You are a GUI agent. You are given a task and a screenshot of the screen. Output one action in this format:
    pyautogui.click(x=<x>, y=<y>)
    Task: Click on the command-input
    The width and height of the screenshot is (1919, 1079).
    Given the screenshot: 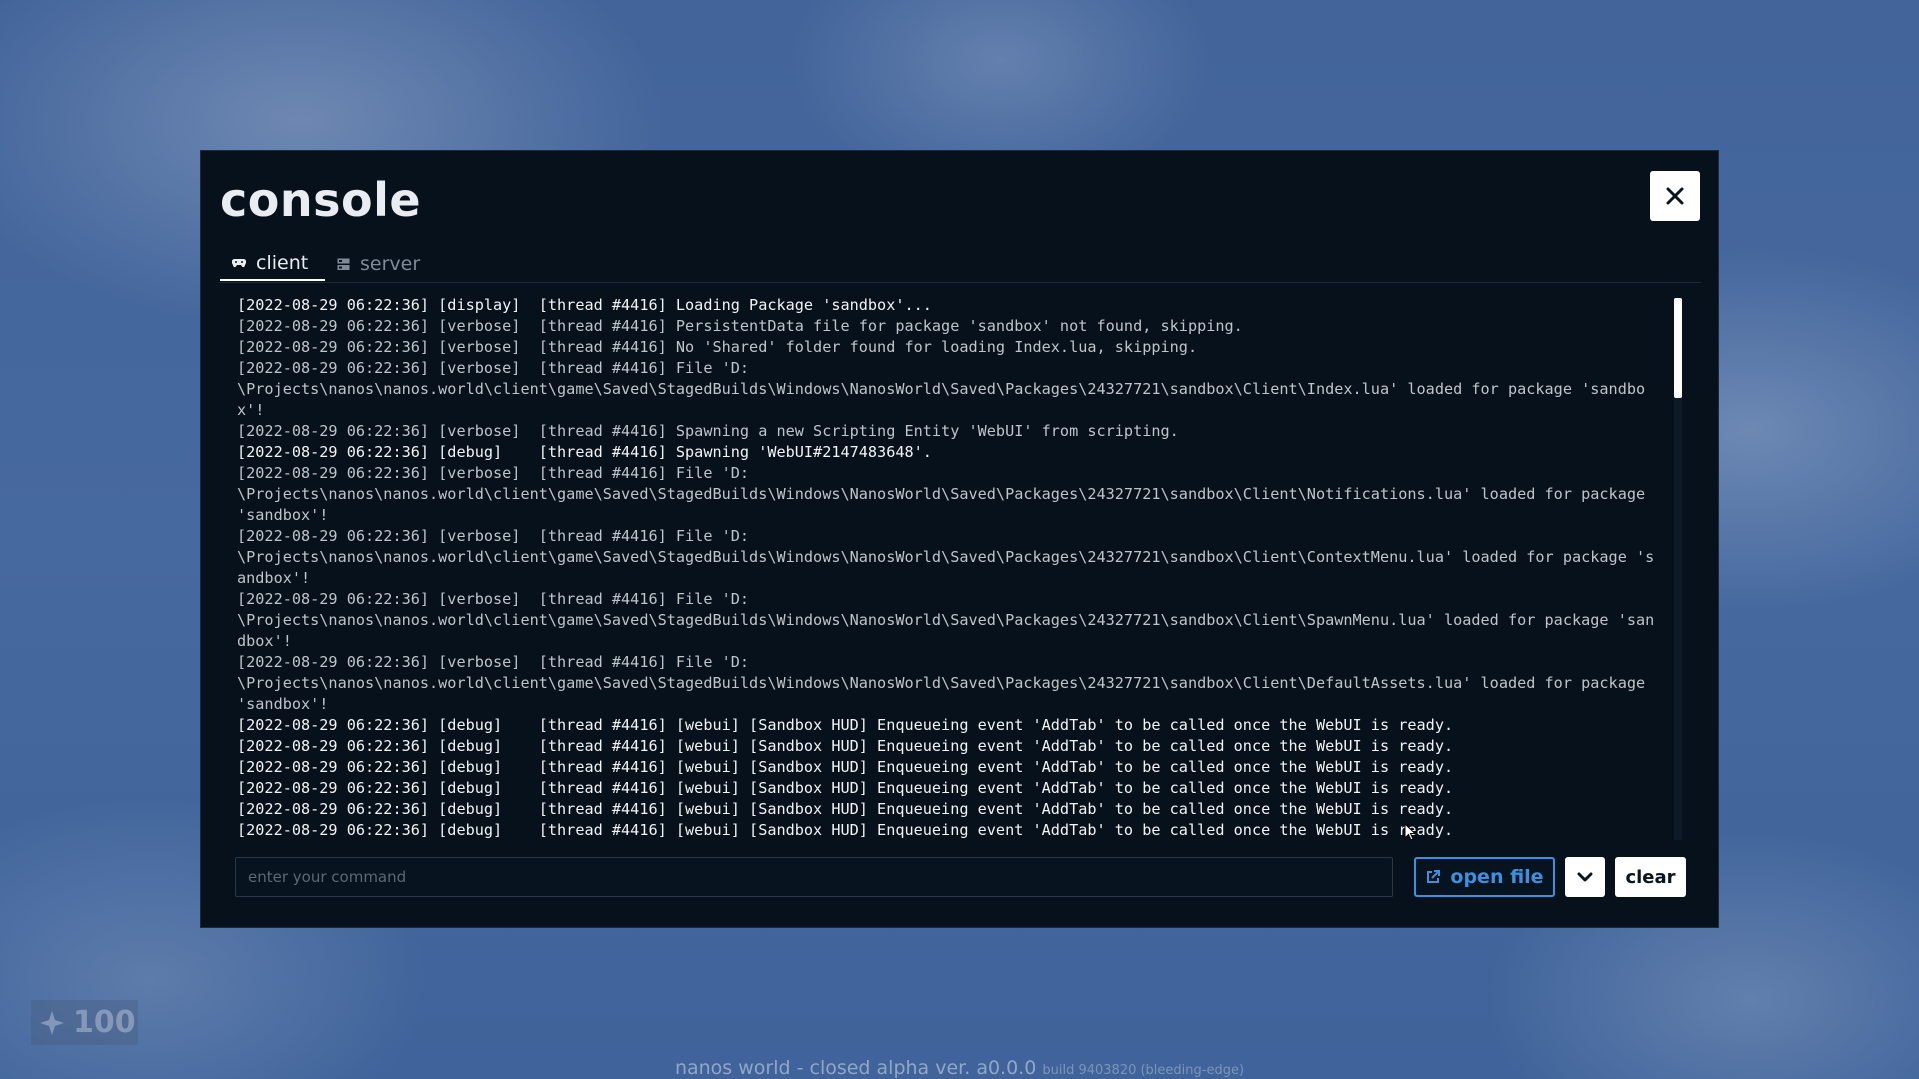 What is the action you would take?
    pyautogui.click(x=814, y=877)
    